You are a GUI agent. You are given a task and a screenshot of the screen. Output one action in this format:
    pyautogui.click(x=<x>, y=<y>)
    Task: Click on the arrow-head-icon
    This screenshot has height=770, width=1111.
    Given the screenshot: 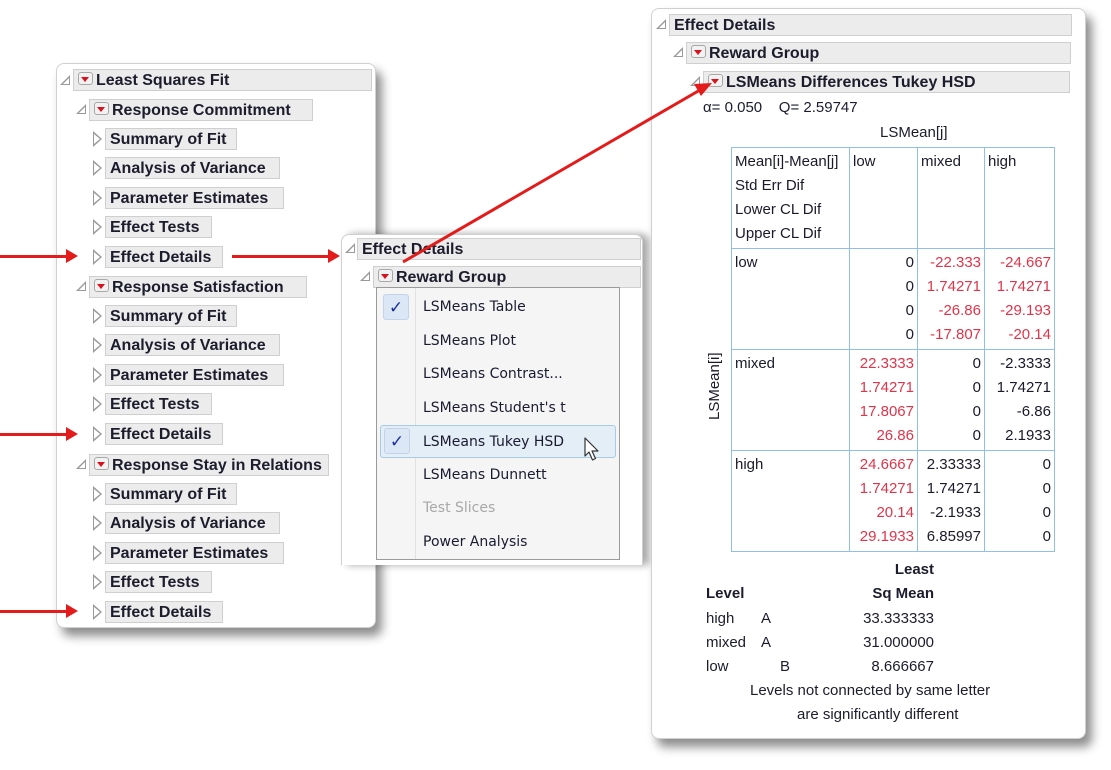 What is the action you would take?
    pyautogui.click(x=703, y=89)
    